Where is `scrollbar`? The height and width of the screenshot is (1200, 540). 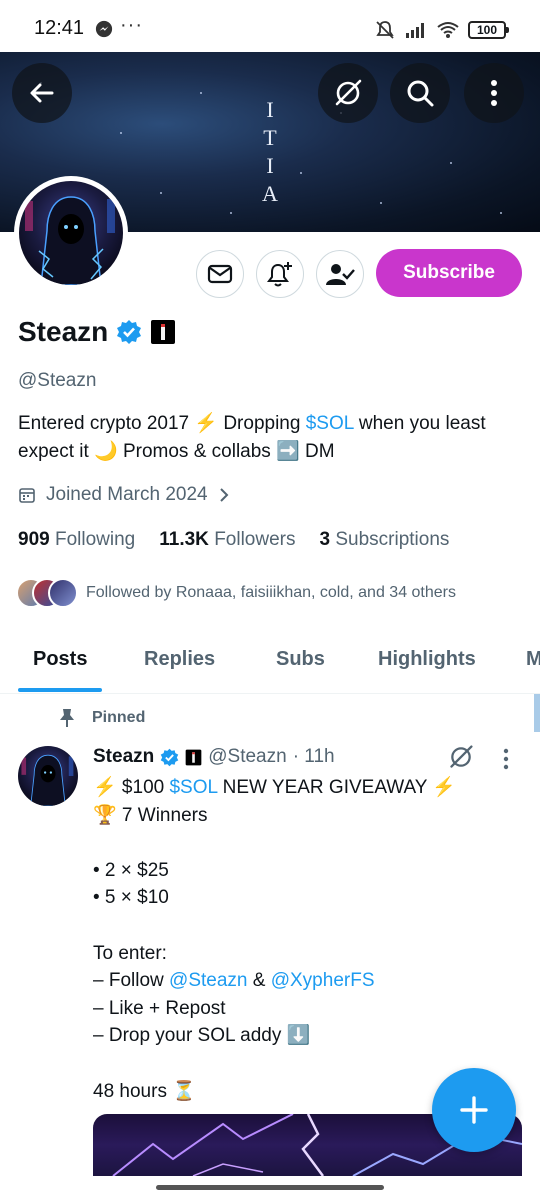
scrollbar is located at coordinates (537, 713).